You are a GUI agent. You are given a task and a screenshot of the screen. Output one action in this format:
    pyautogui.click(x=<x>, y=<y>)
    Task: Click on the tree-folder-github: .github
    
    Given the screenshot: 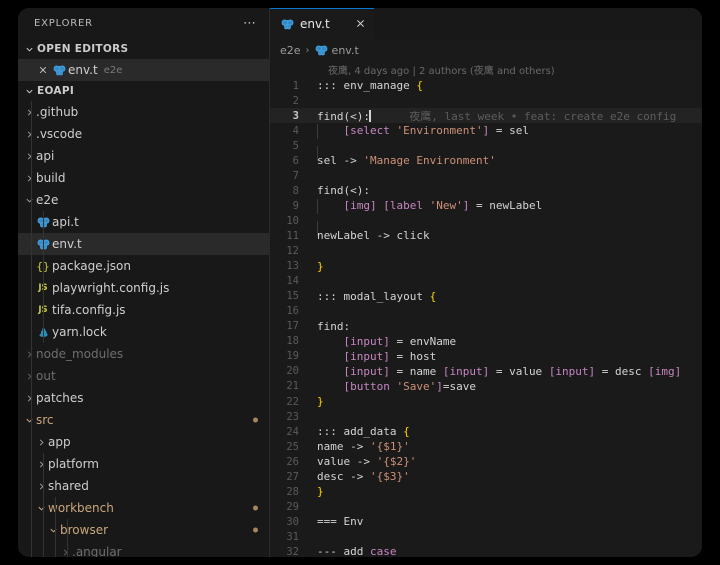 What is the action you would take?
    pyautogui.click(x=143, y=112)
    